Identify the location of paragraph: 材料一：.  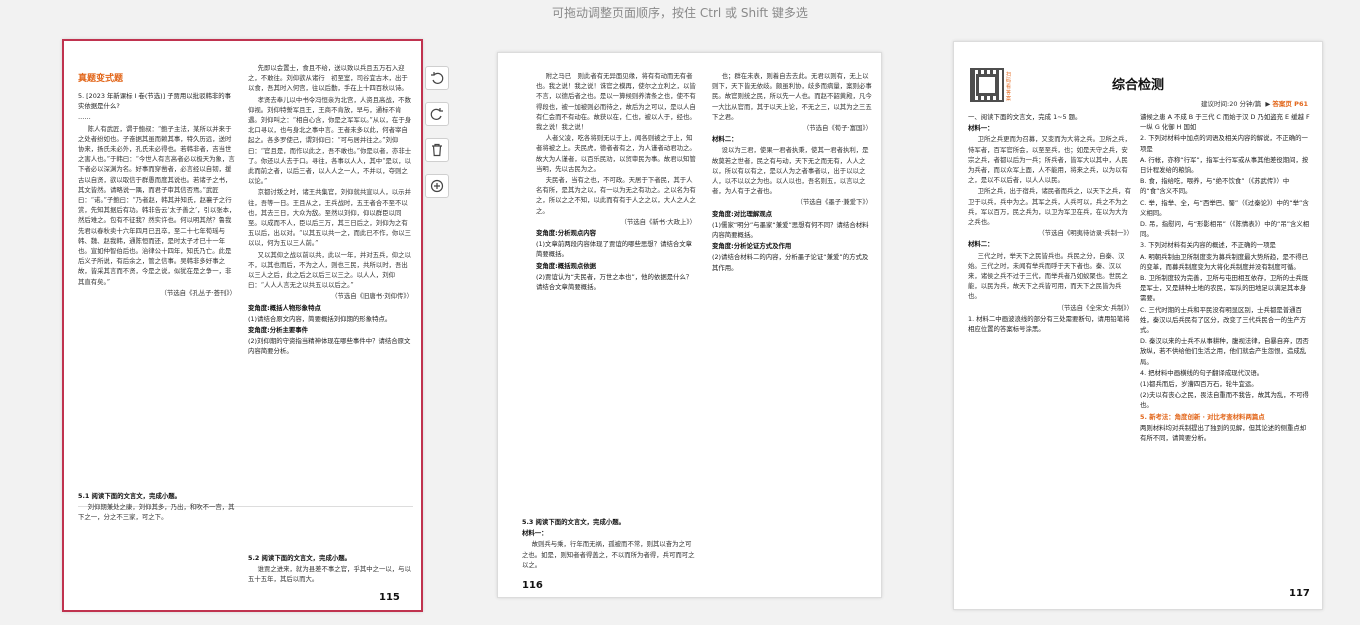
(981, 128).